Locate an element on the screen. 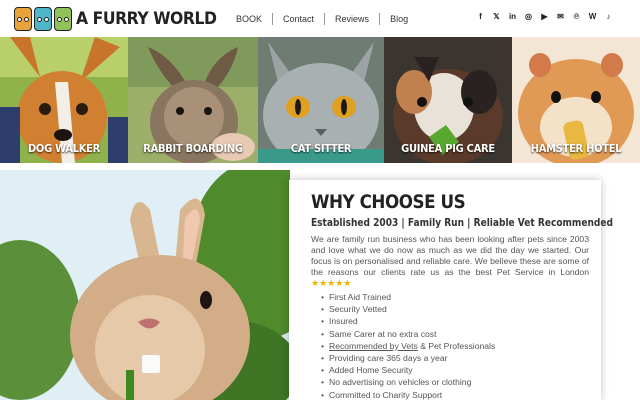 The image size is (640, 400). tile-label: GUINEA PIG CARE is located at coordinates (448, 148).